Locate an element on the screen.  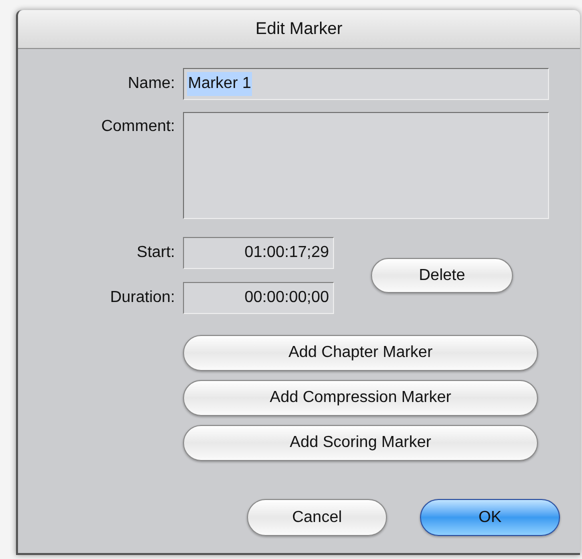
duration-value: 00:00:00;00 is located at coordinates (286, 298).